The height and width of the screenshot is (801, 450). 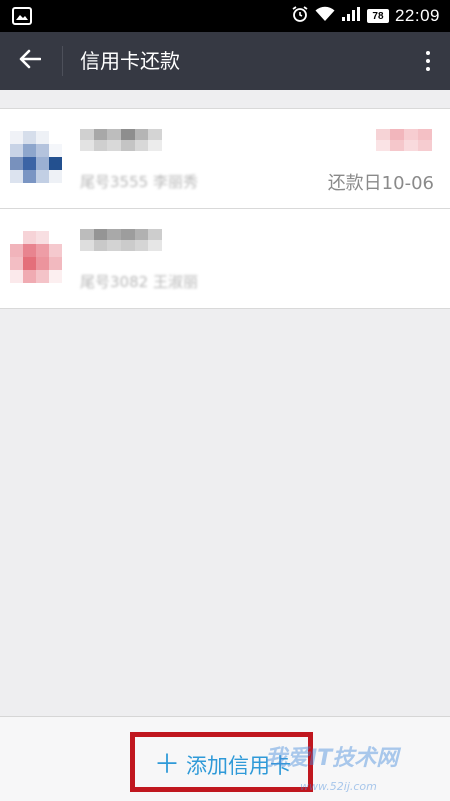 What do you see at coordinates (338, 786) in the screenshot?
I see `watermark-url: www.52ij.com` at bounding box center [338, 786].